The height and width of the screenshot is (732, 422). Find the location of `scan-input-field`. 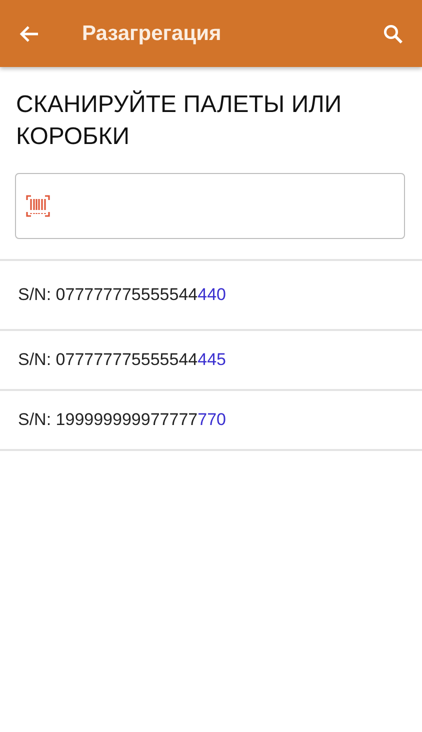

scan-input-field is located at coordinates (210, 206).